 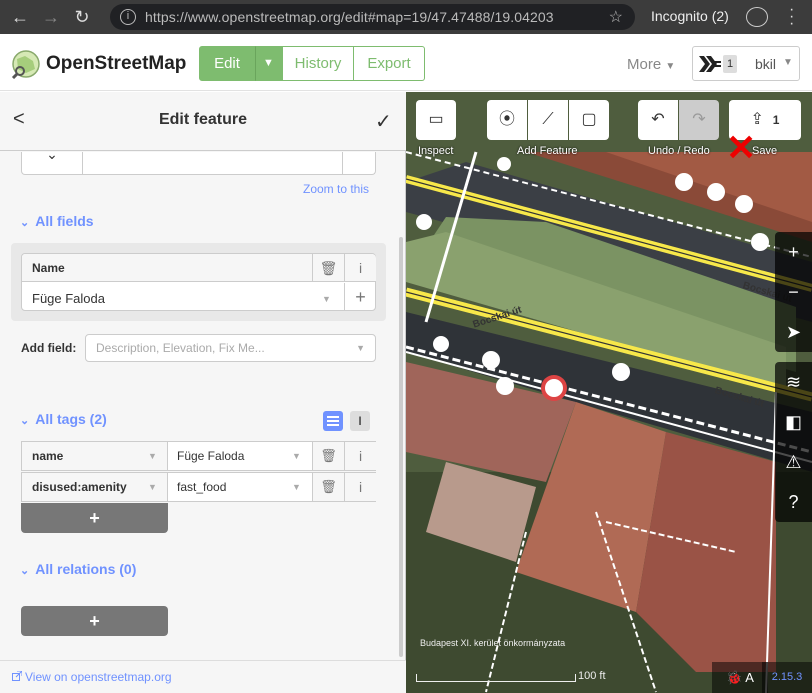 I want to click on add-relation-button: +, so click(x=94, y=621).